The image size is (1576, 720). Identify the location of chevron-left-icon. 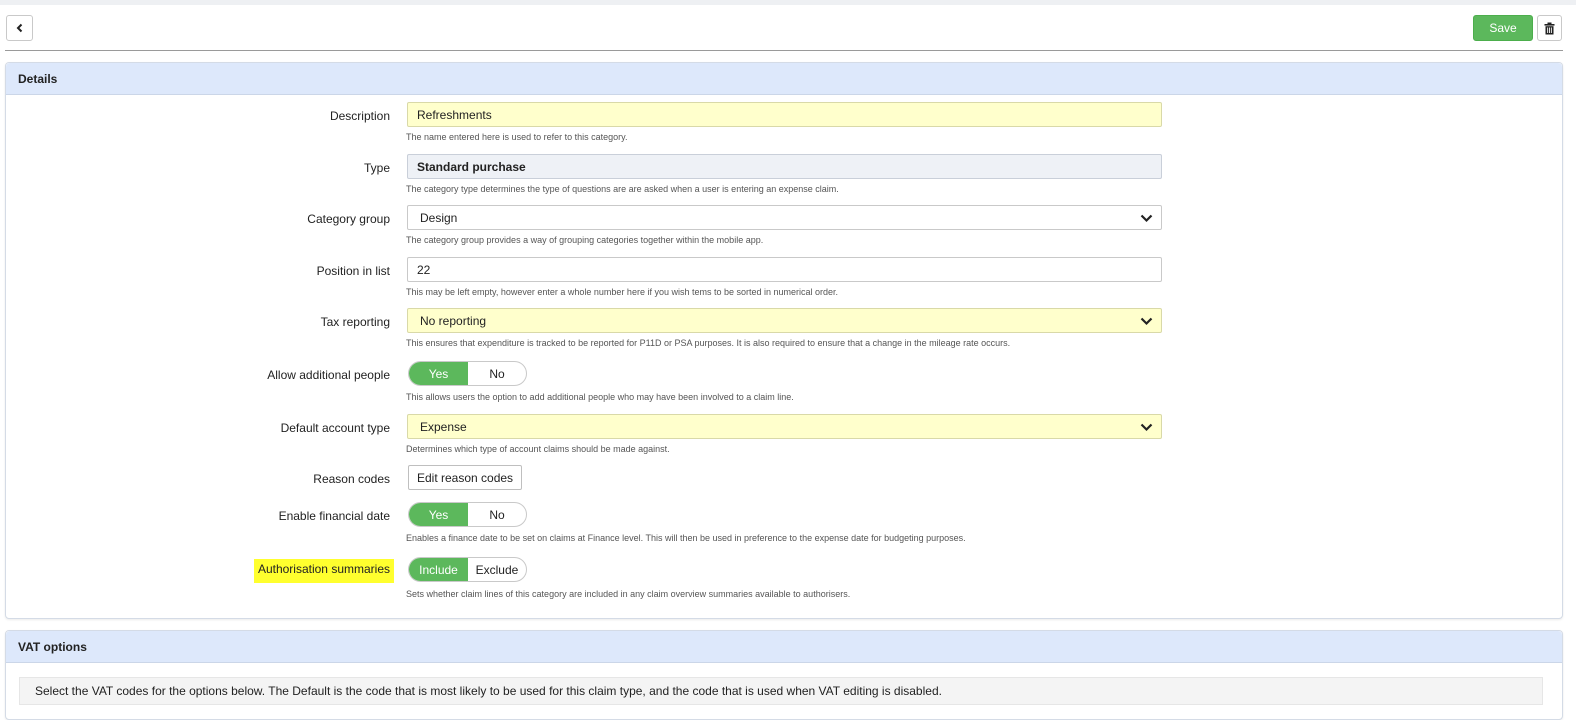
(19, 28).